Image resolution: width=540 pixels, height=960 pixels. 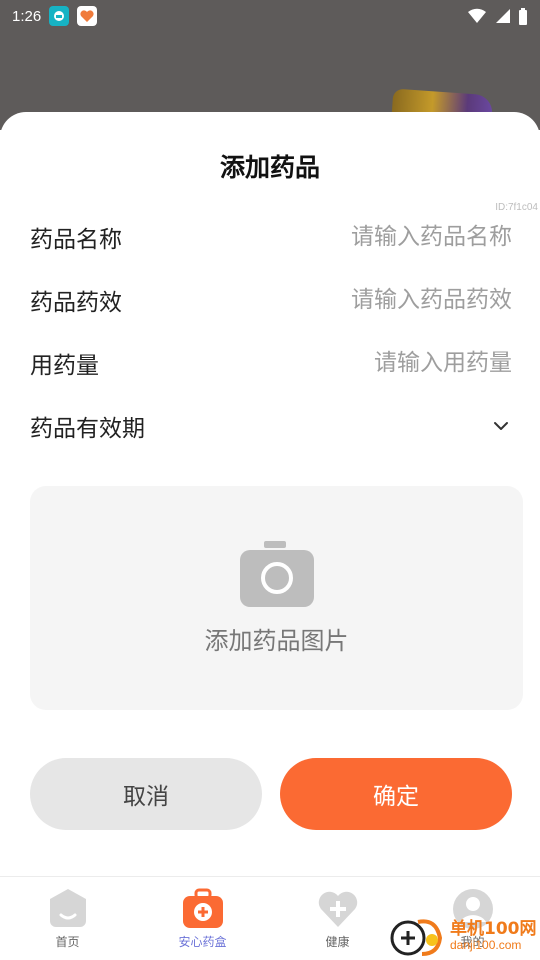 I want to click on tab-home: 首页, so click(x=67, y=918).